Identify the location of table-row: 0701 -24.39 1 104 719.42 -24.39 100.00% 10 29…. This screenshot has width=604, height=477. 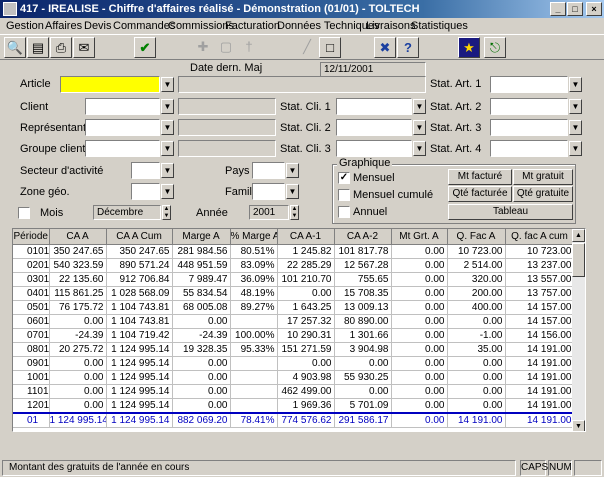
(294, 335).